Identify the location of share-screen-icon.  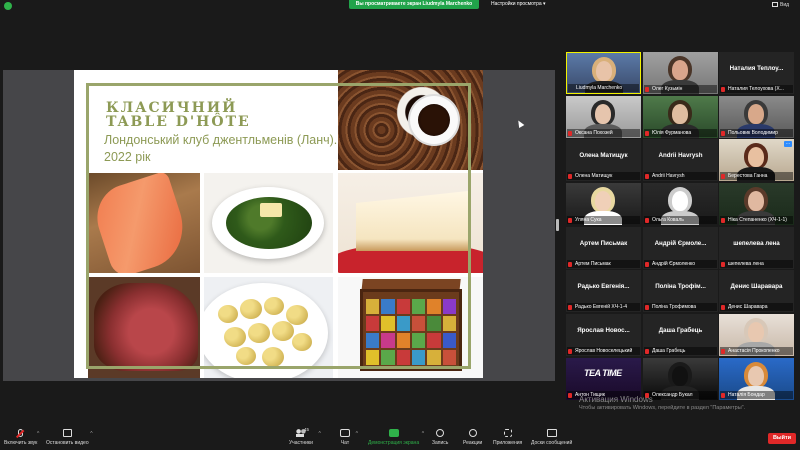
(393, 433).